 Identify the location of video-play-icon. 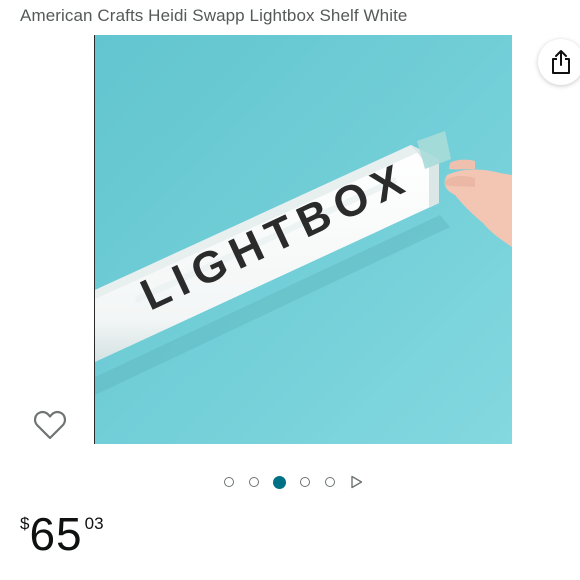
(357, 482).